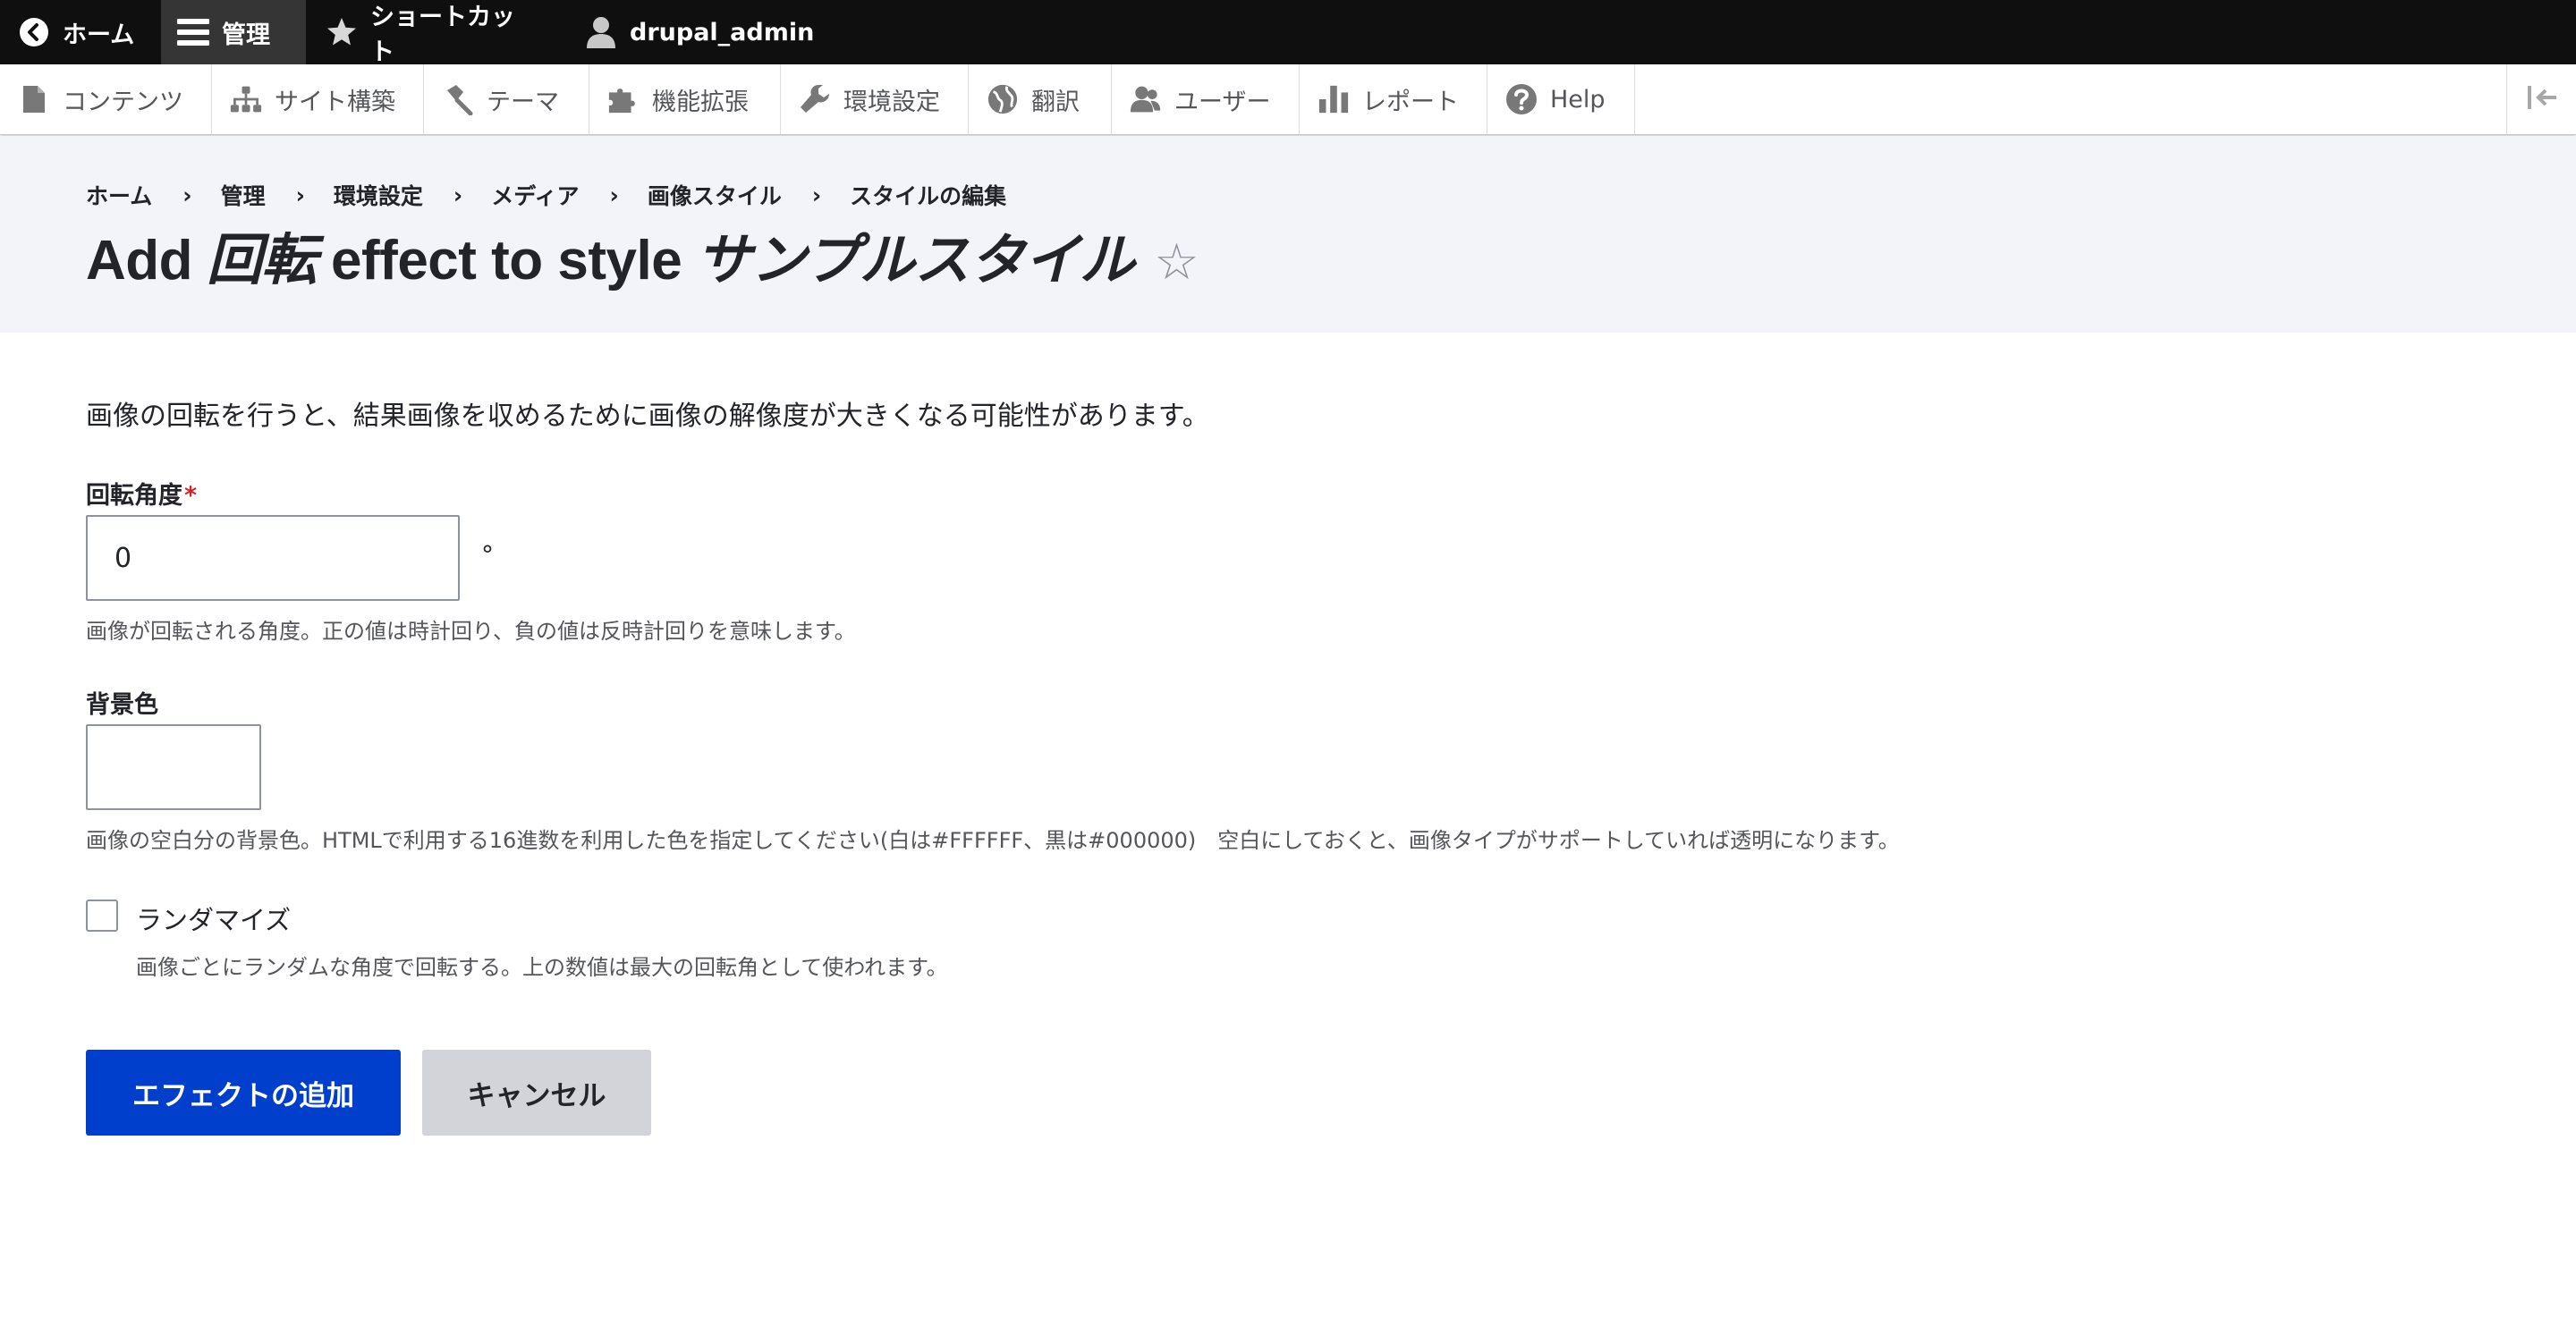 The width and height of the screenshot is (2576, 1343). Describe the element at coordinates (378, 195) in the screenshot. I see `breadcrumb-link: 環境設定` at that location.